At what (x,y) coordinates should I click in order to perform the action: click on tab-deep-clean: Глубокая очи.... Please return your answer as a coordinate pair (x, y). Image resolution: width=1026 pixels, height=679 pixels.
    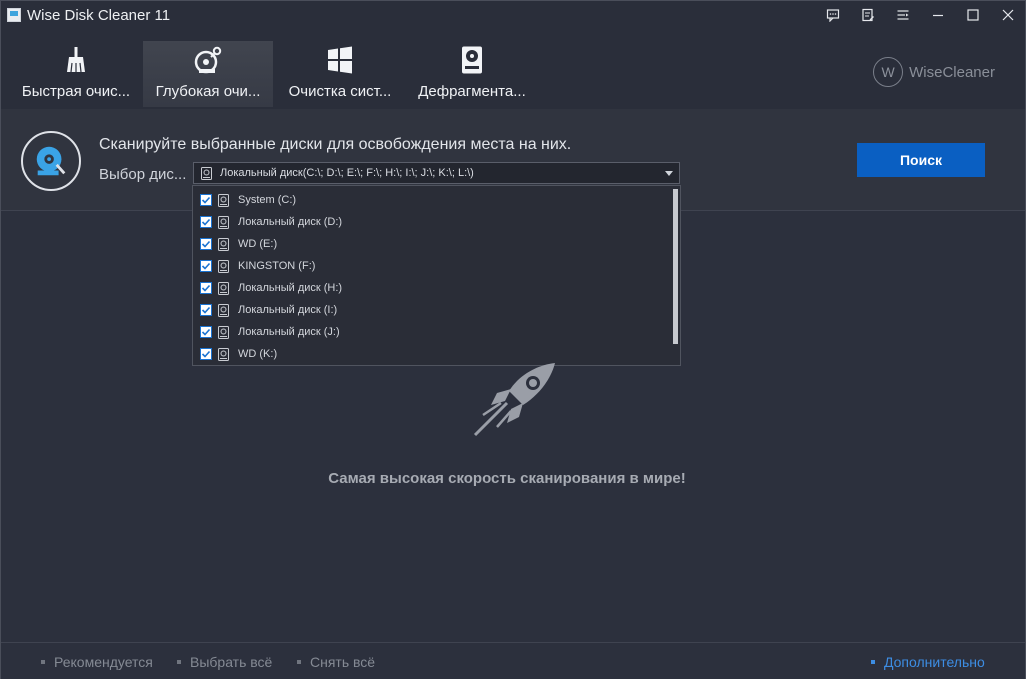
    Looking at the image, I should click on (208, 74).